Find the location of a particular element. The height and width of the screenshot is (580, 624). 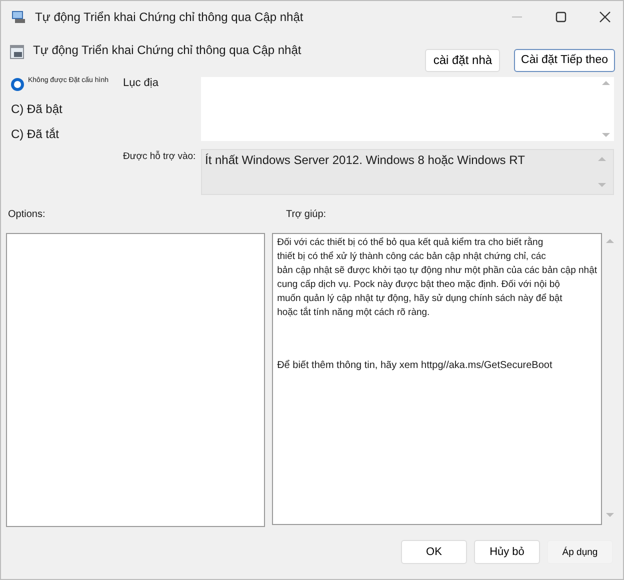

nav-button: Cài đặt Tiếp theo is located at coordinates (564, 60).